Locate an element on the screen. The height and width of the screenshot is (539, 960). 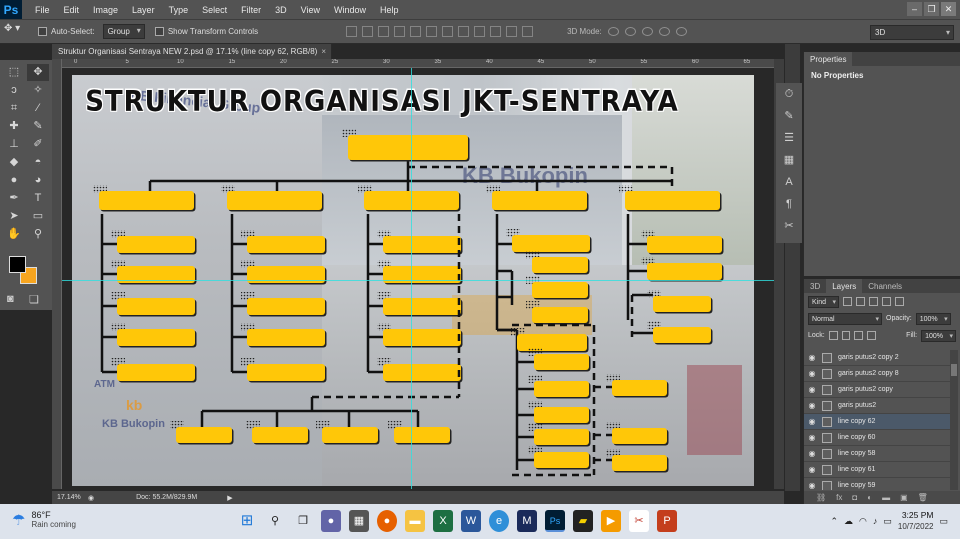
wifi-icon: ◠ is located at coordinates (863, 521).